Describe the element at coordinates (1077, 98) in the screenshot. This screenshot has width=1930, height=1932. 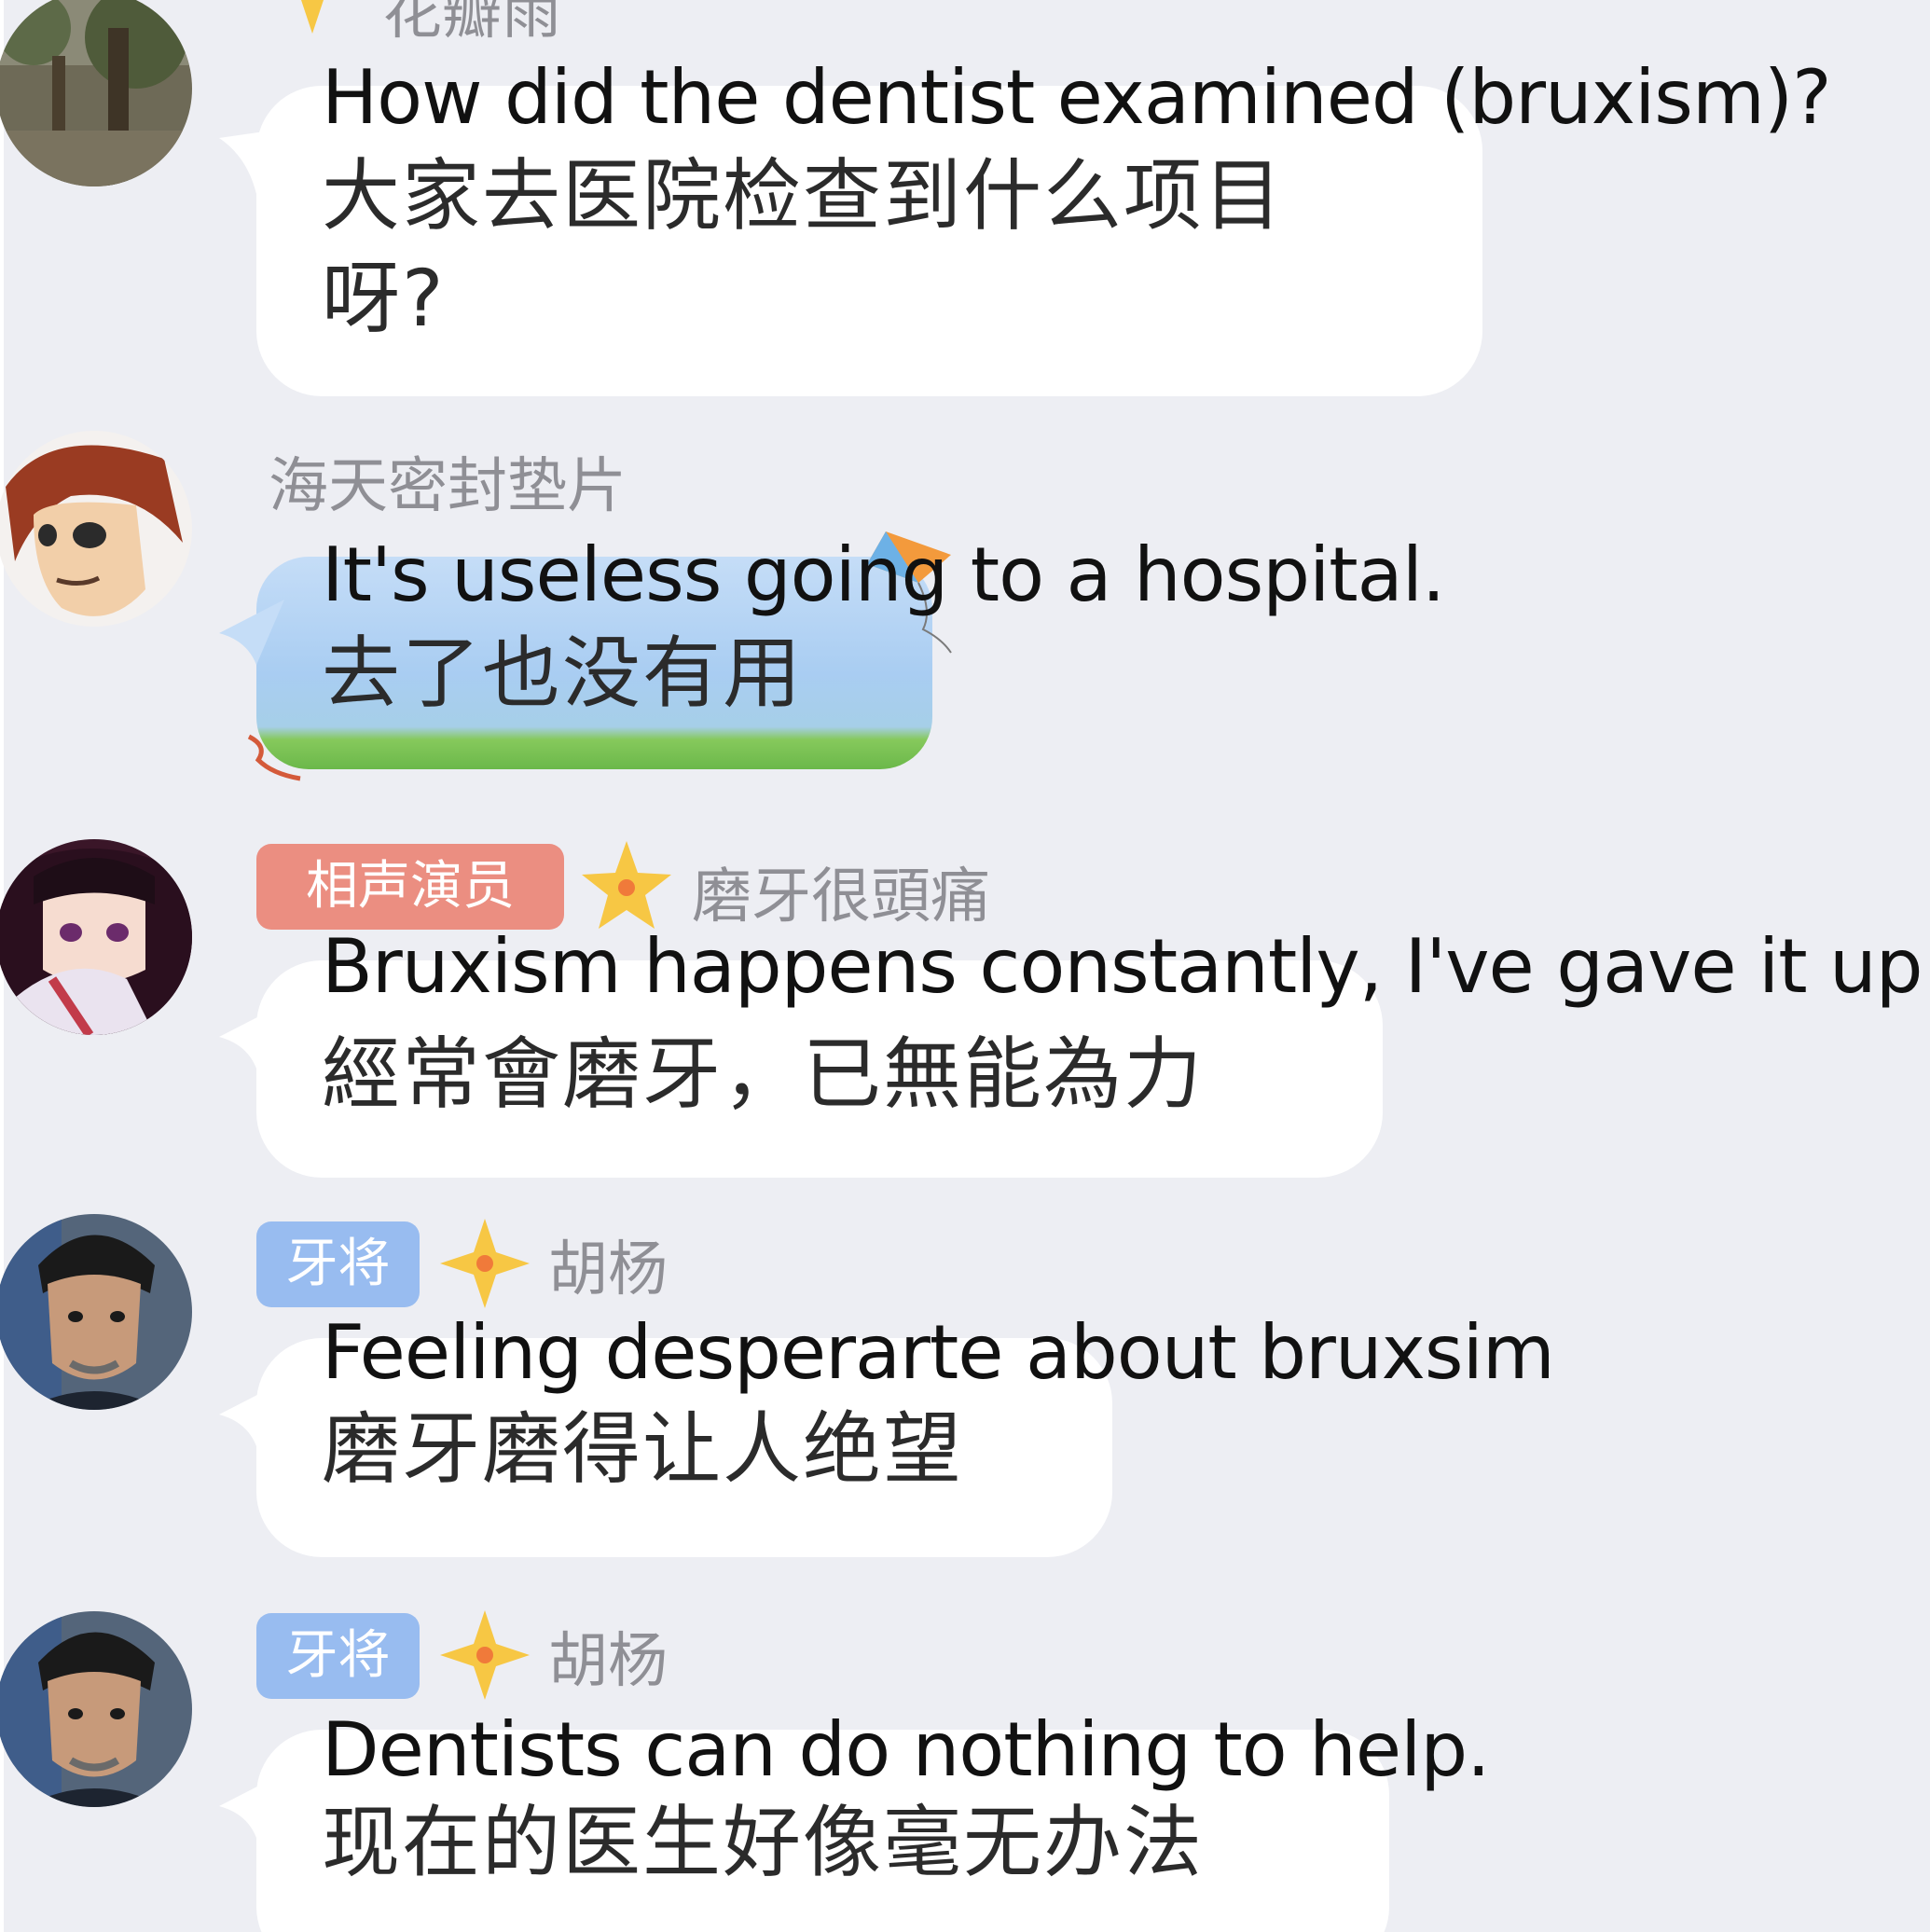
I see `message-english-translation: How did the dentist examined (bruxism)?` at that location.